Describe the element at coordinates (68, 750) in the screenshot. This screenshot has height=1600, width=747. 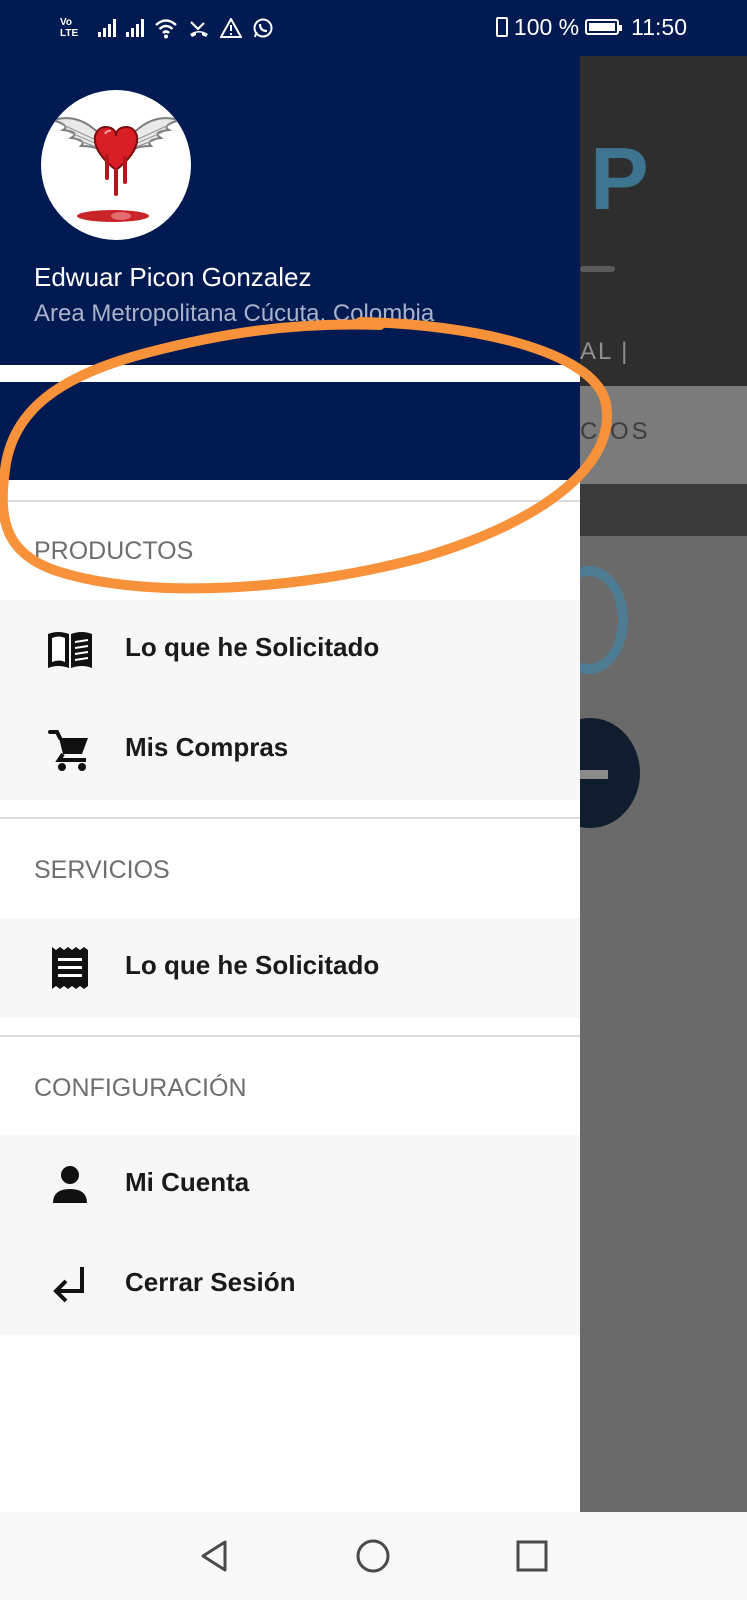
I see `shopping-cart-icon` at that location.